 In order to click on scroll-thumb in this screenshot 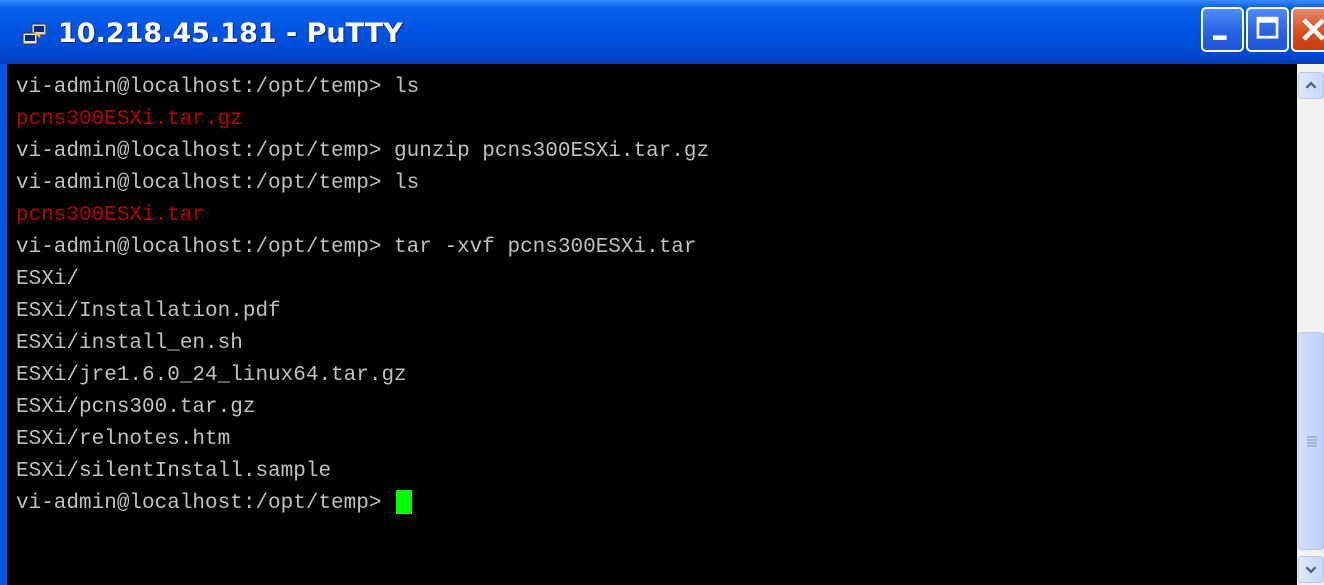, I will do `click(1311, 441)`.